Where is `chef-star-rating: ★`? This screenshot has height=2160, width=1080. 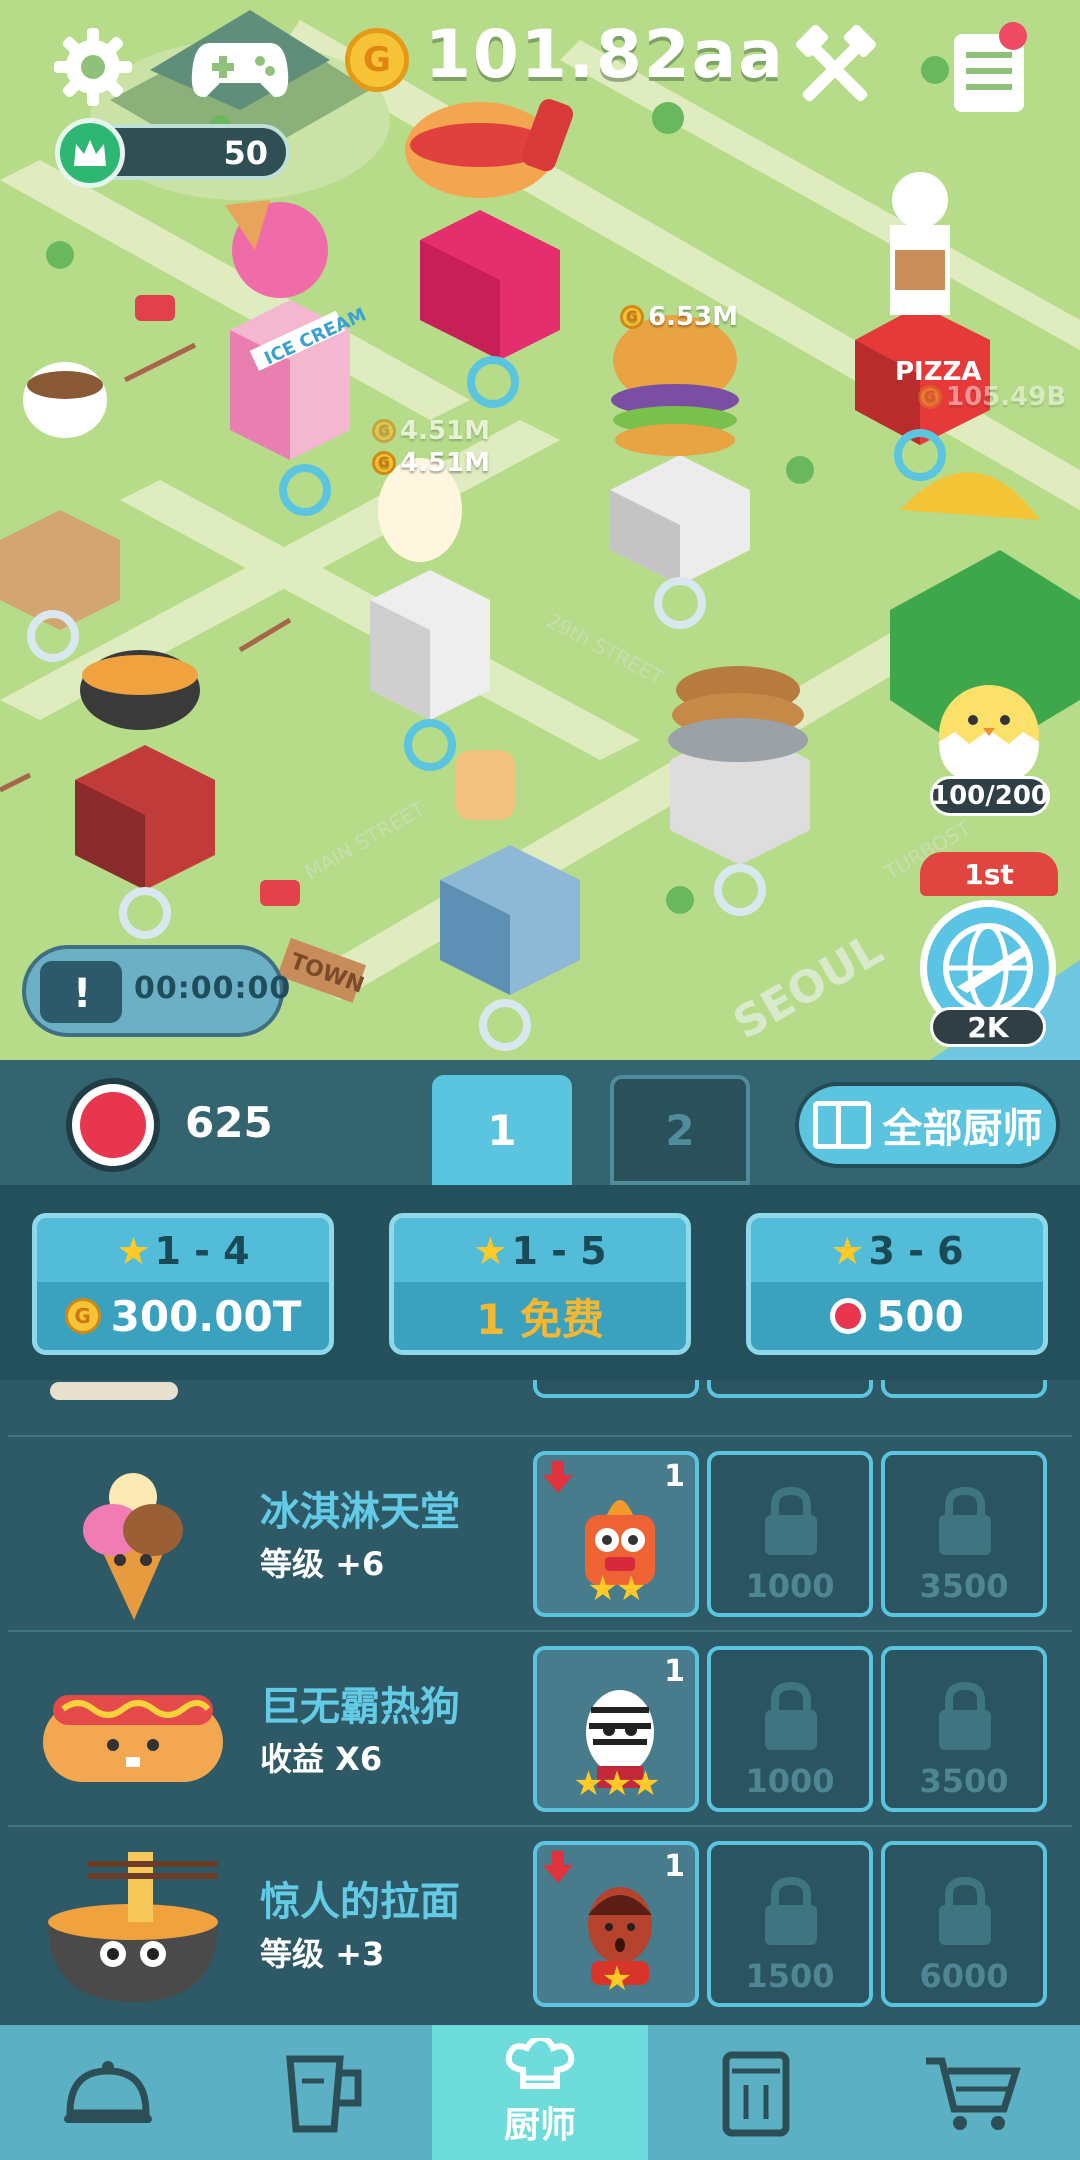
chef-star-rating: ★ is located at coordinates (616, 1979).